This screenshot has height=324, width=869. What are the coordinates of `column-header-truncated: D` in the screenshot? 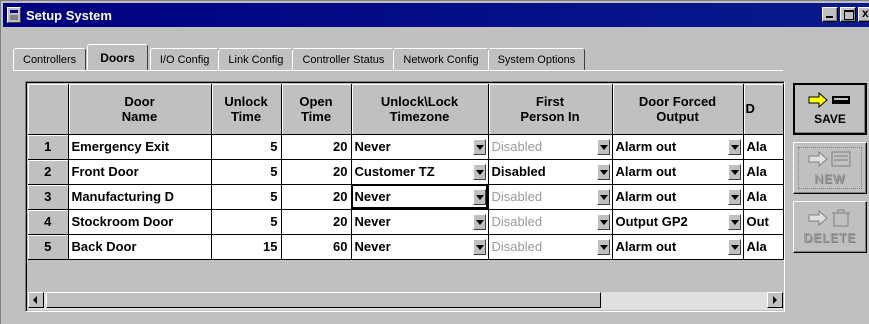 It's located at (763, 109).